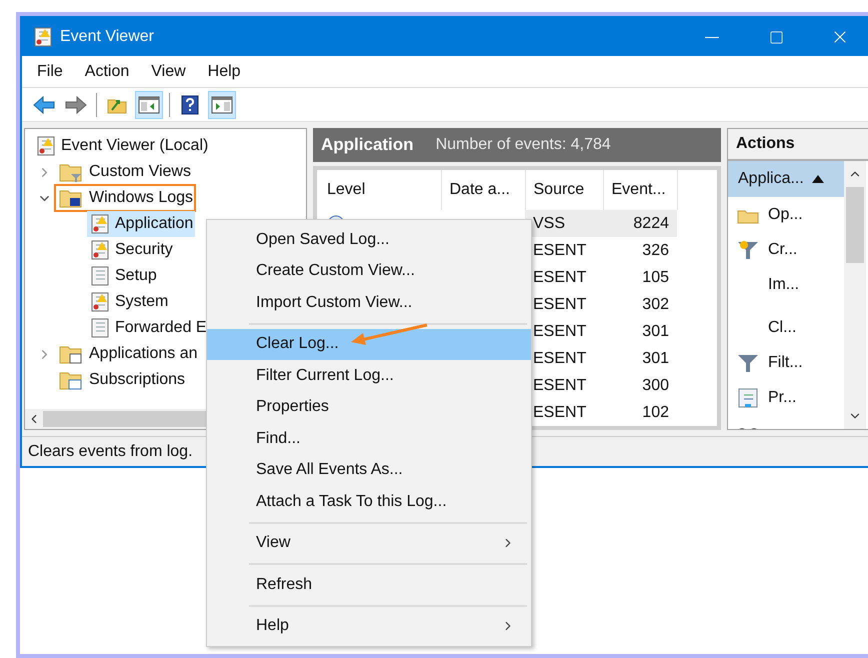 The width and height of the screenshot is (868, 658). Describe the element at coordinates (367, 145) in the screenshot. I see `pane-title: Application` at that location.